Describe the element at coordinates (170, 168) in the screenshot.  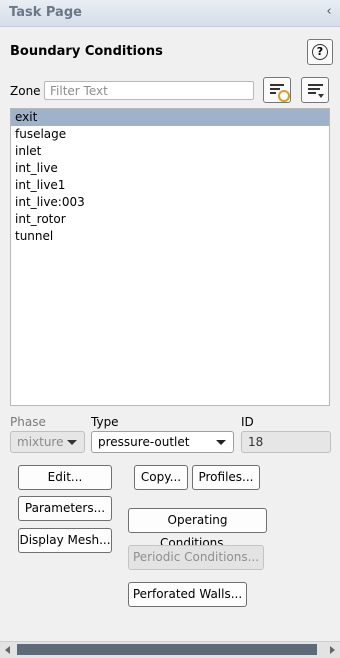
I see `zone-list-item: int_live` at that location.